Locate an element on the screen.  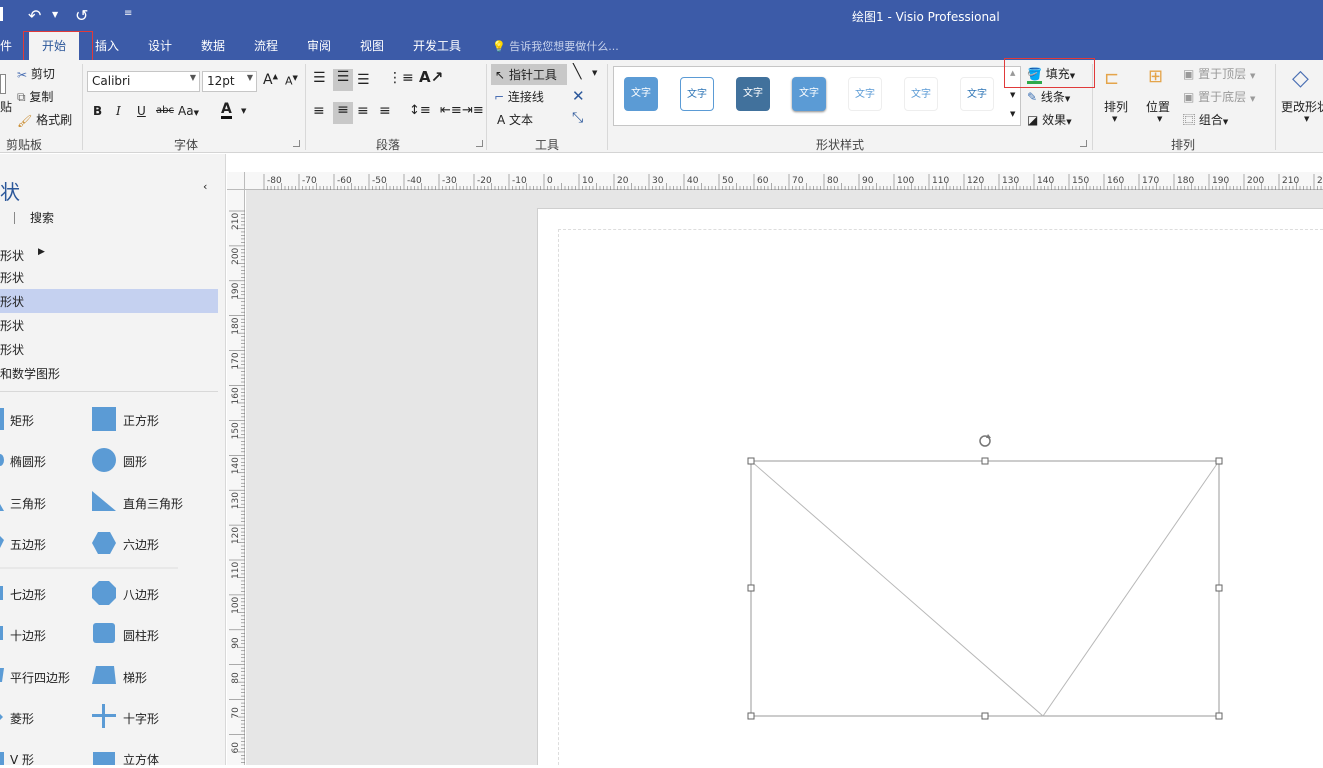
triangle-shape-outline is located at coordinates (985, 588).